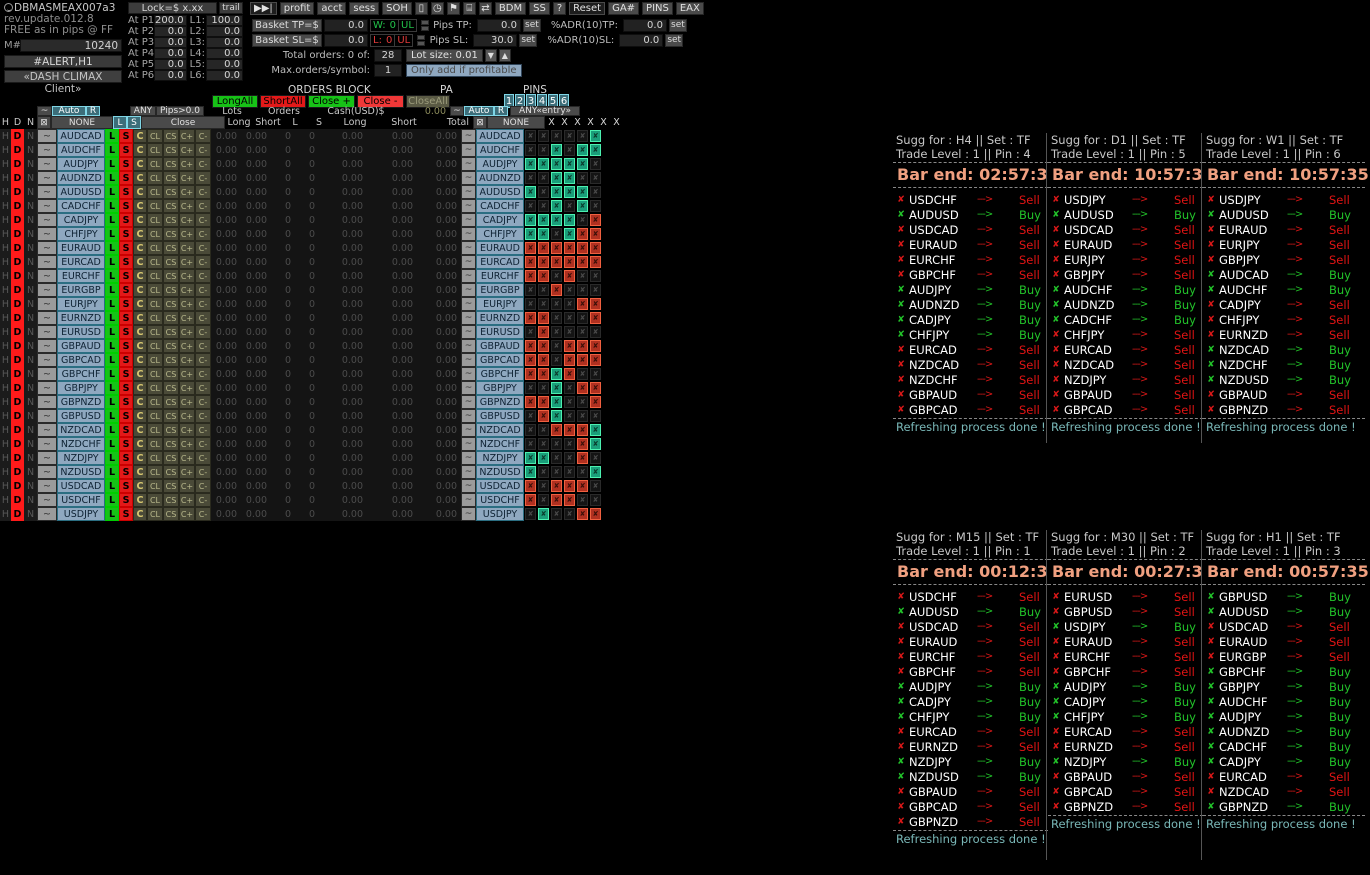 The height and width of the screenshot is (875, 1370). What do you see at coordinates (973, 761) in the screenshot?
I see `list-item: ✘ NZDJPY ---> Buy` at bounding box center [973, 761].